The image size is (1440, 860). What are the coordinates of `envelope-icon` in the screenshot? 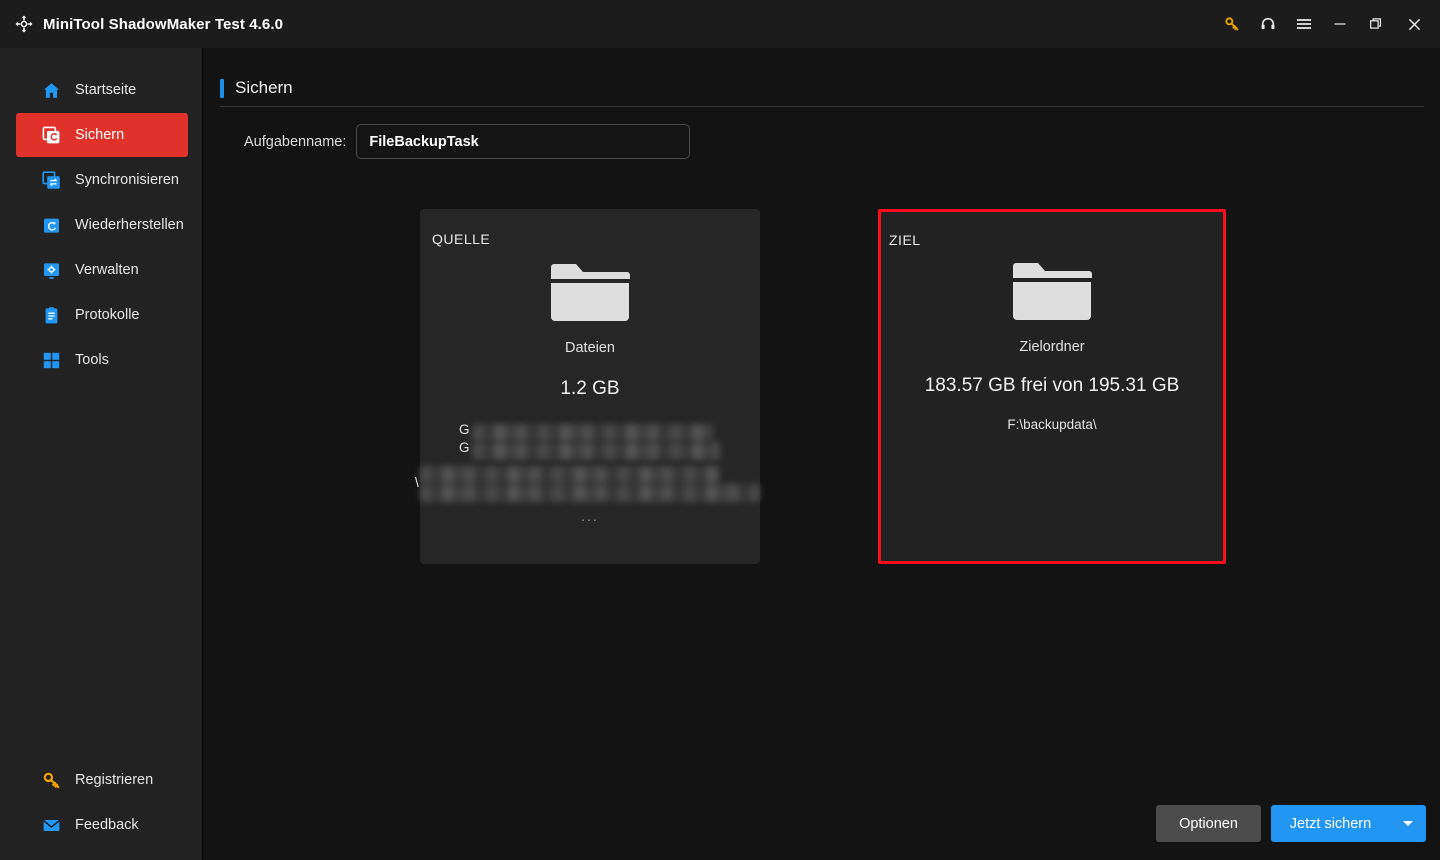 It's located at (51, 825).